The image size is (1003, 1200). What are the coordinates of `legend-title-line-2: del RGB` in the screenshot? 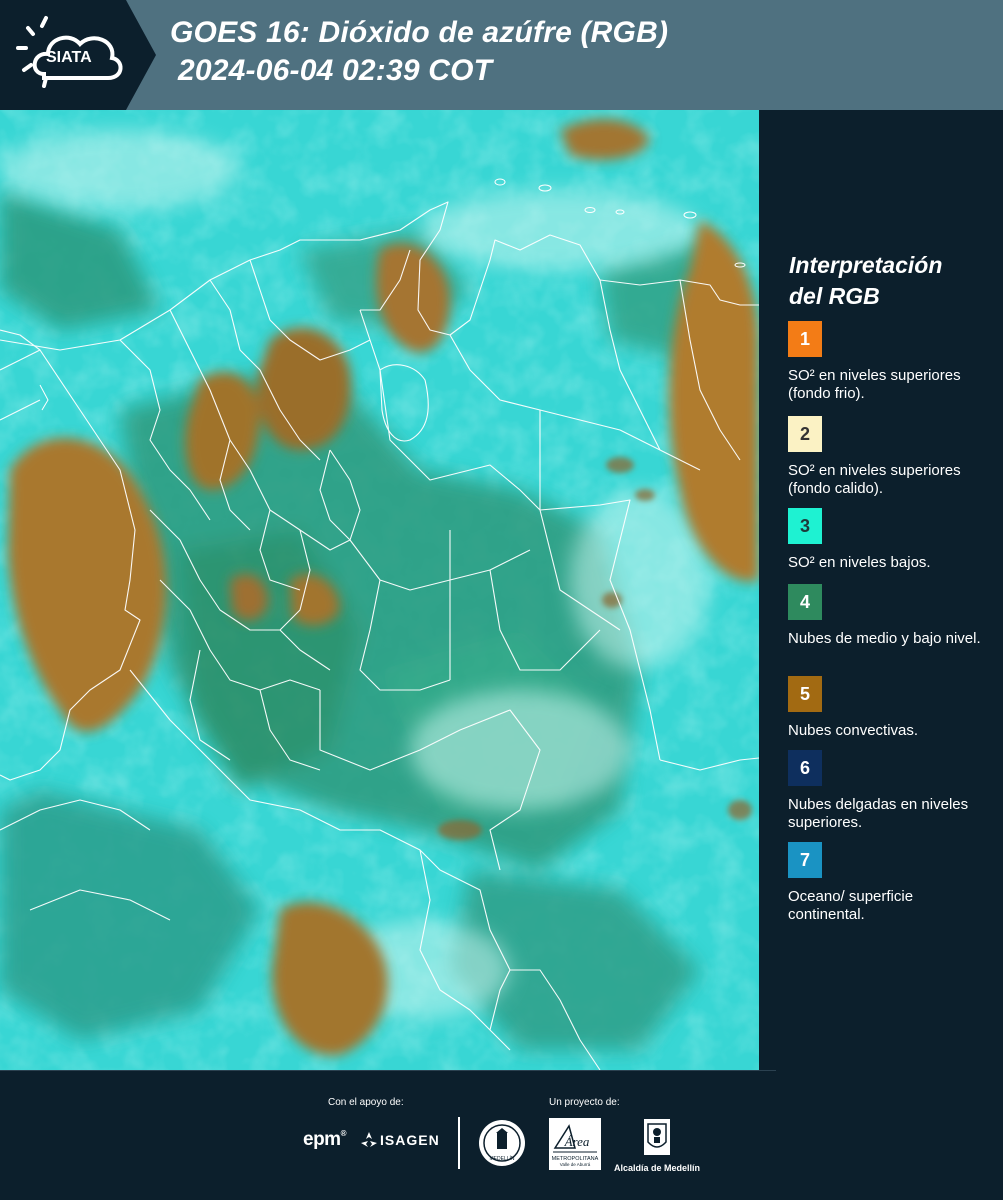 It's located at (834, 296).